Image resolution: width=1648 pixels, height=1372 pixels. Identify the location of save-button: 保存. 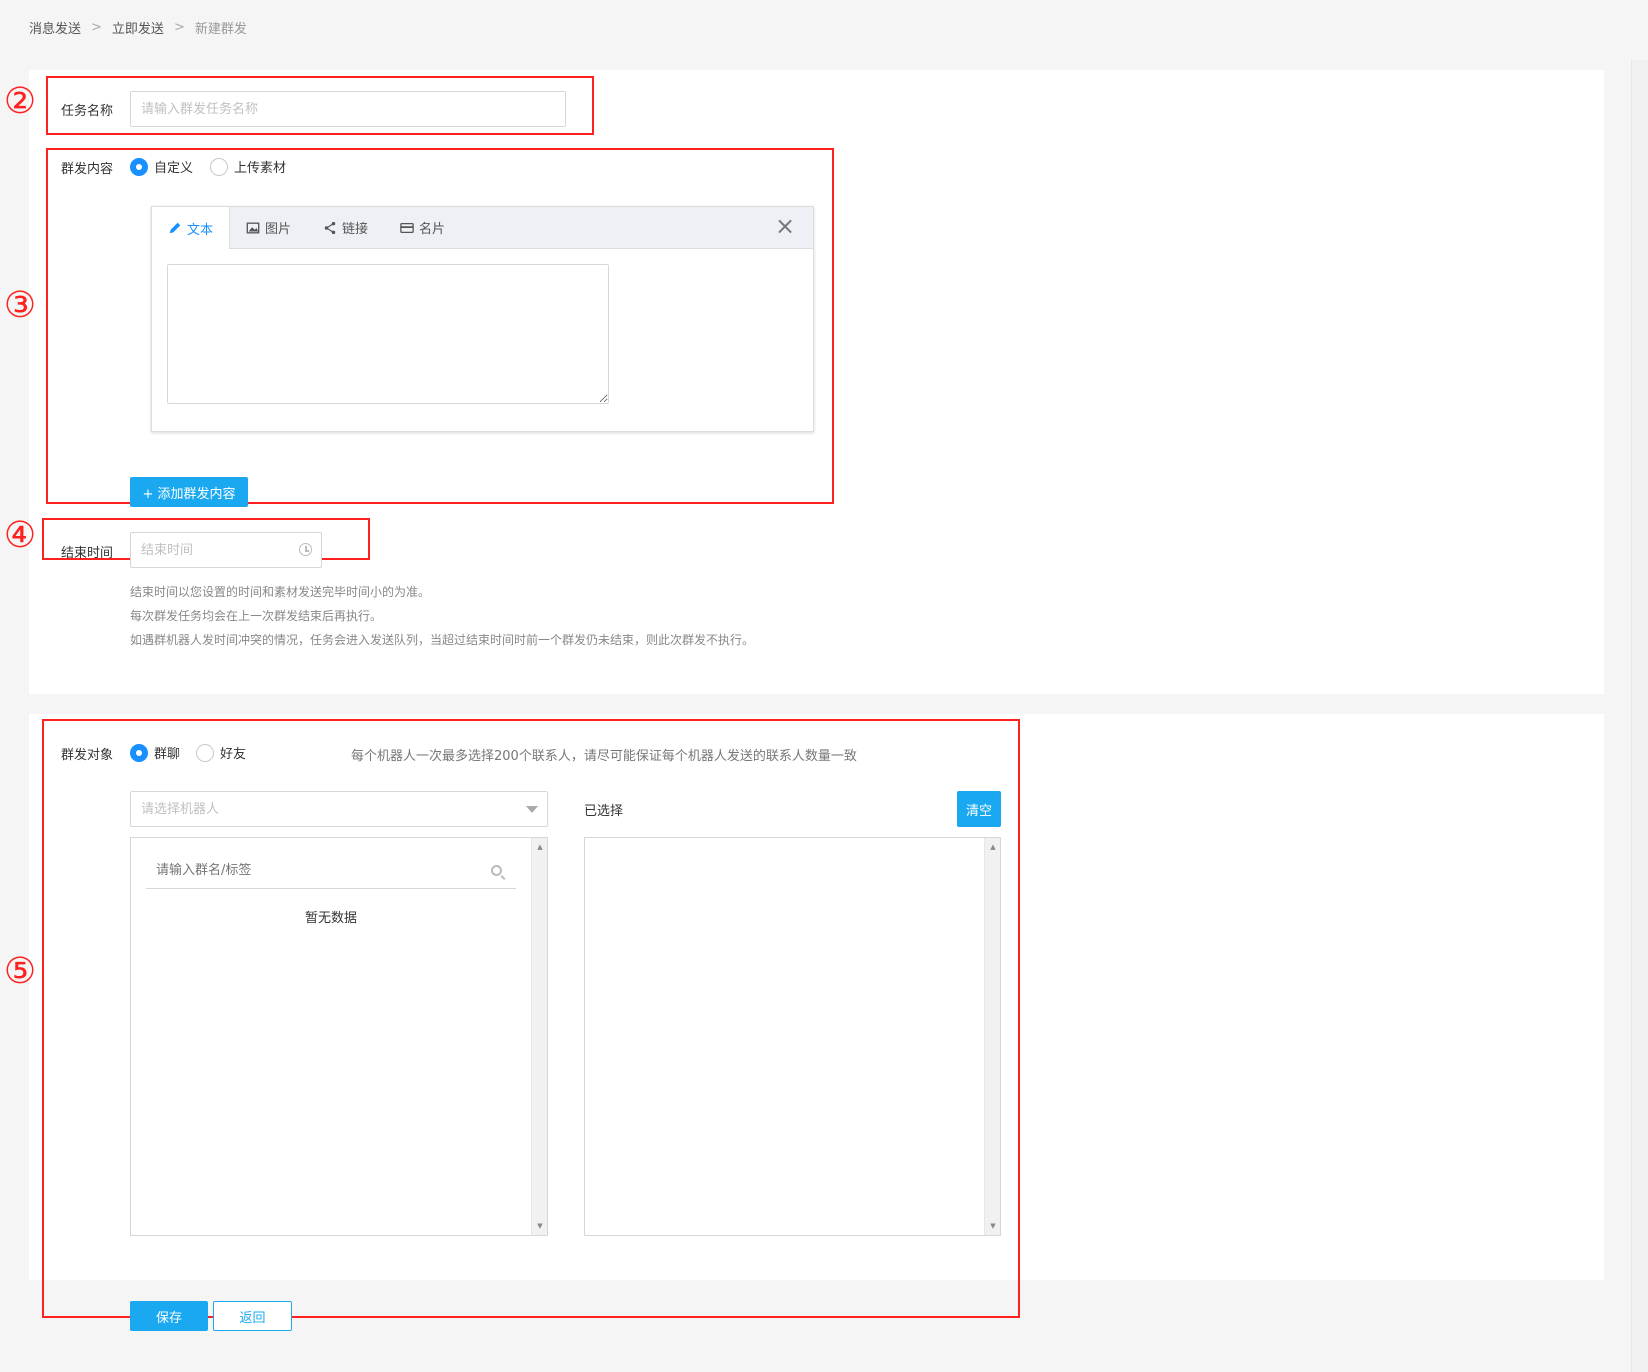
(169, 1316).